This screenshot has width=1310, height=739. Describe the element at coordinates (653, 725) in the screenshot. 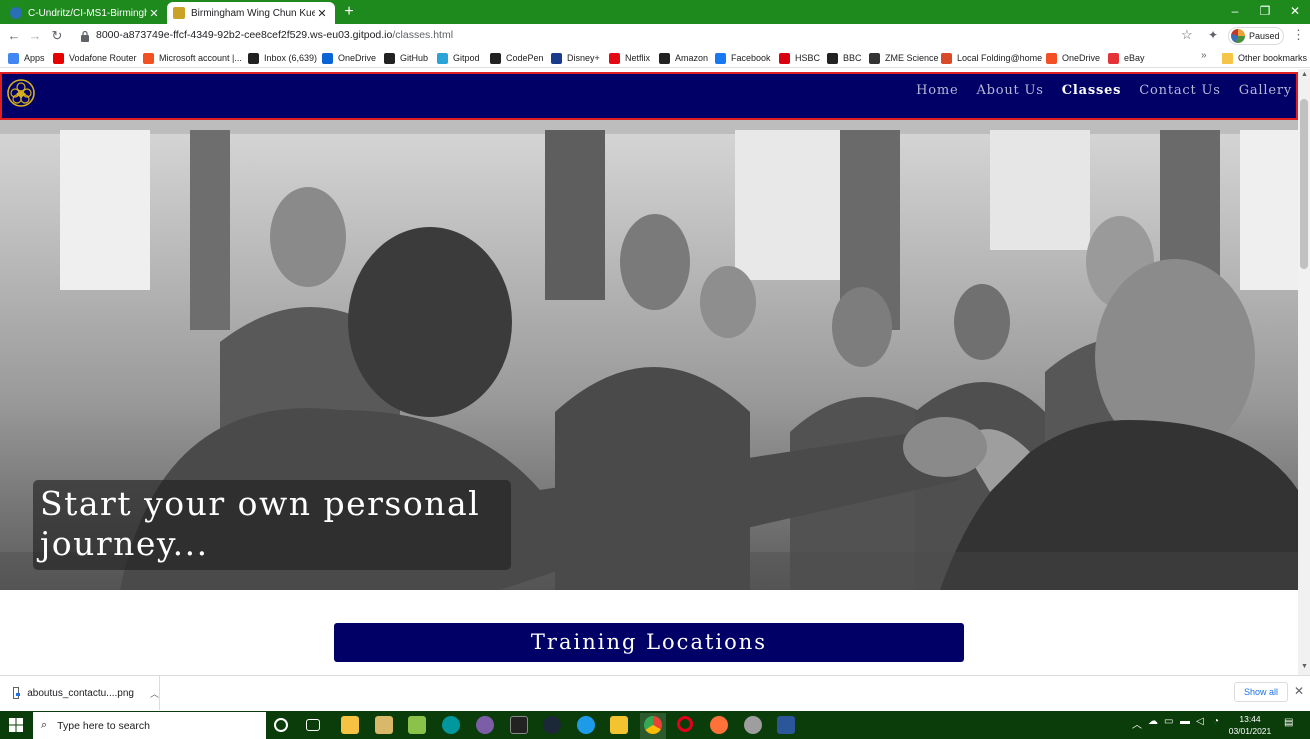

I see `chrome-icon` at that location.